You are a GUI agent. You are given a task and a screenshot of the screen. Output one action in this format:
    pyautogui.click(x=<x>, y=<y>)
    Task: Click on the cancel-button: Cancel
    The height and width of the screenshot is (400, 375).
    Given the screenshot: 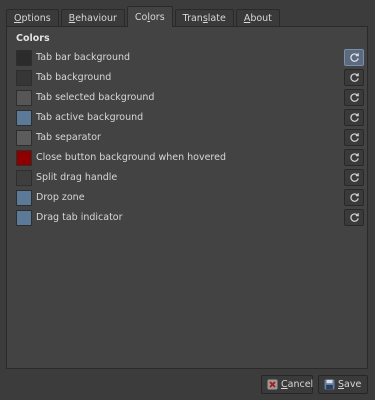 What is the action you would take?
    pyautogui.click(x=287, y=384)
    